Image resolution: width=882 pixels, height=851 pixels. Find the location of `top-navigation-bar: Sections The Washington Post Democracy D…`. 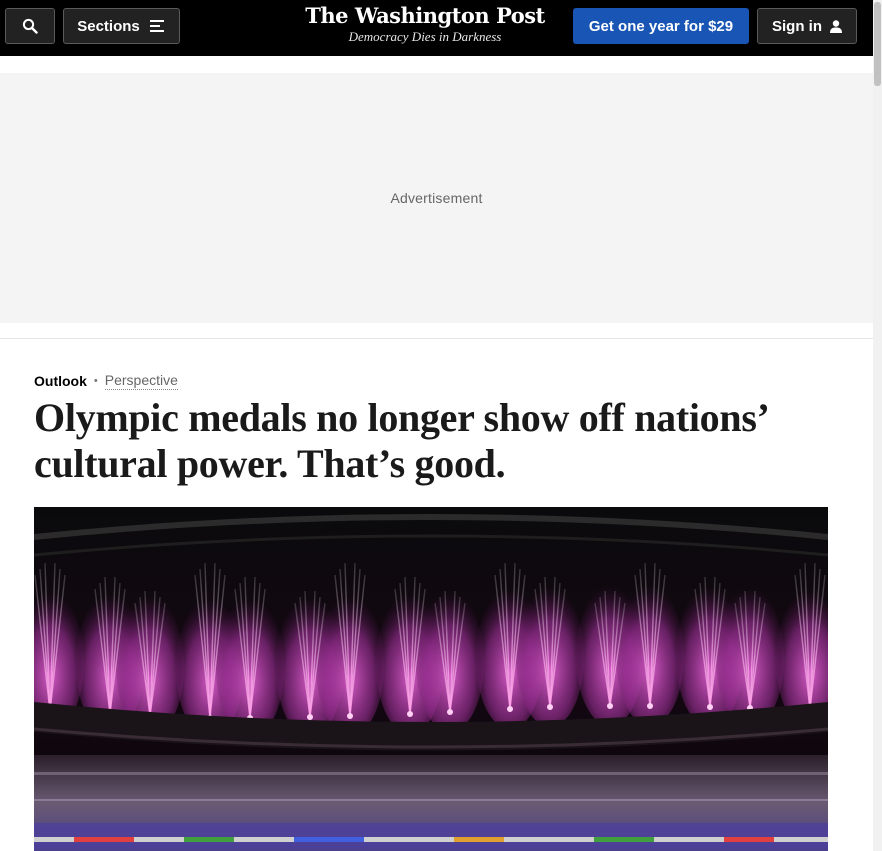

top-navigation-bar: Sections The Washington Post Democracy D… is located at coordinates (436, 28).